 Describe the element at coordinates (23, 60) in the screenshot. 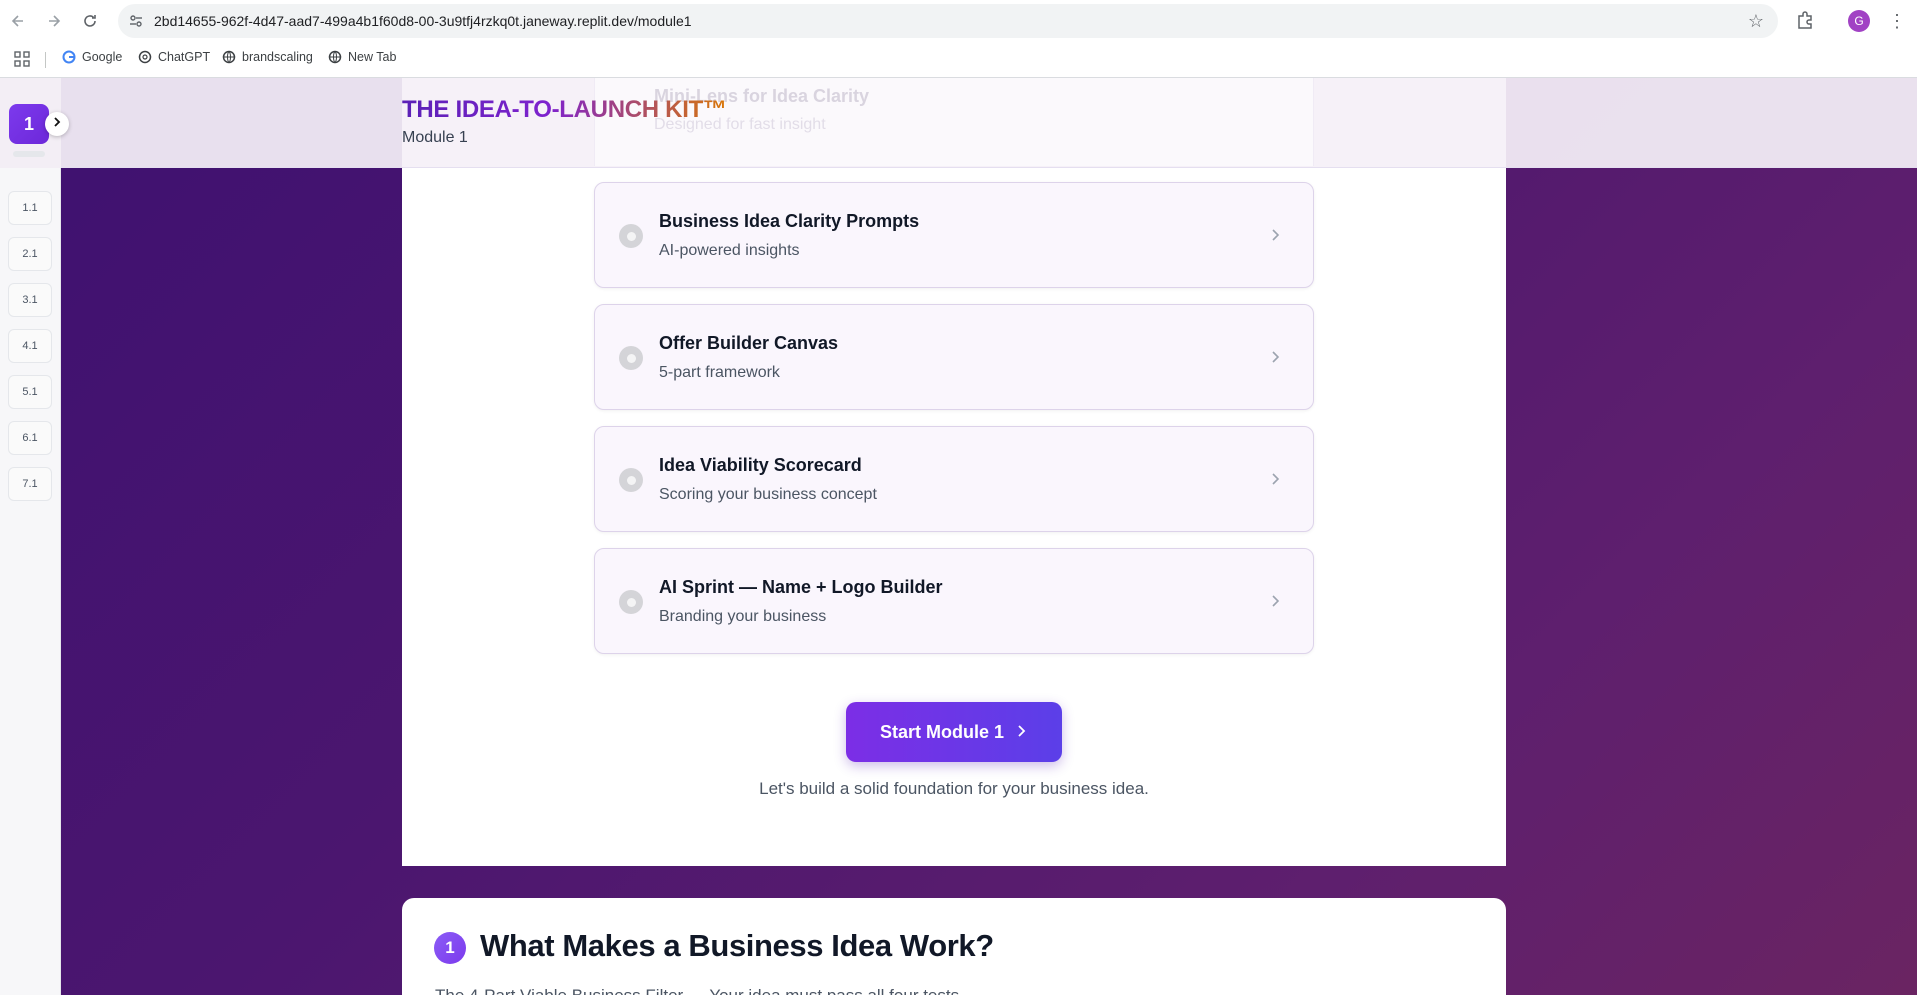

I see `apps-grid-icon` at that location.